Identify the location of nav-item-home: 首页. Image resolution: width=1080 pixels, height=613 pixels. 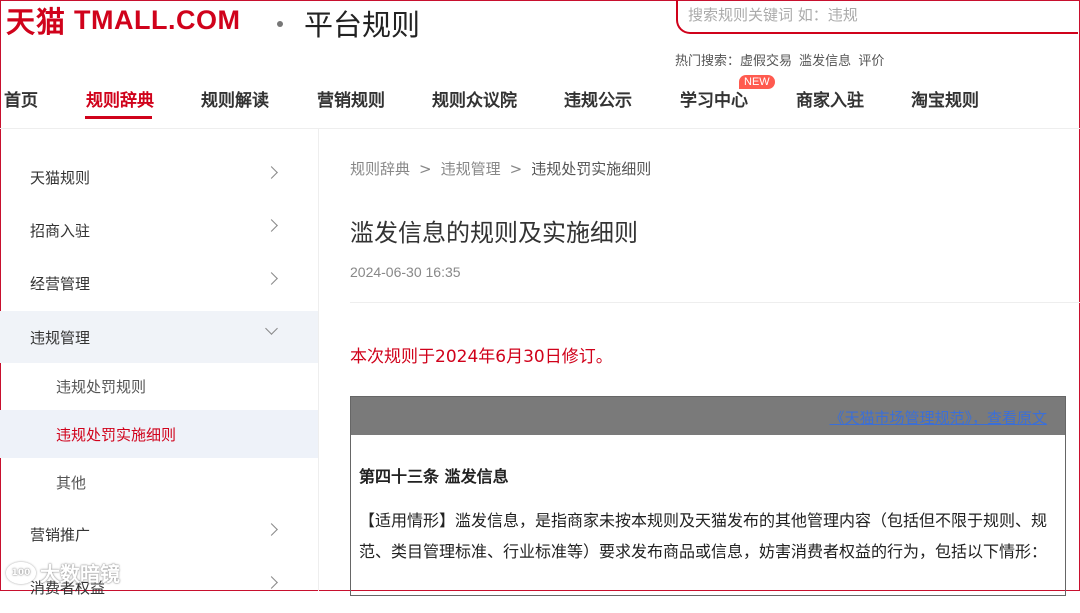
(21, 98).